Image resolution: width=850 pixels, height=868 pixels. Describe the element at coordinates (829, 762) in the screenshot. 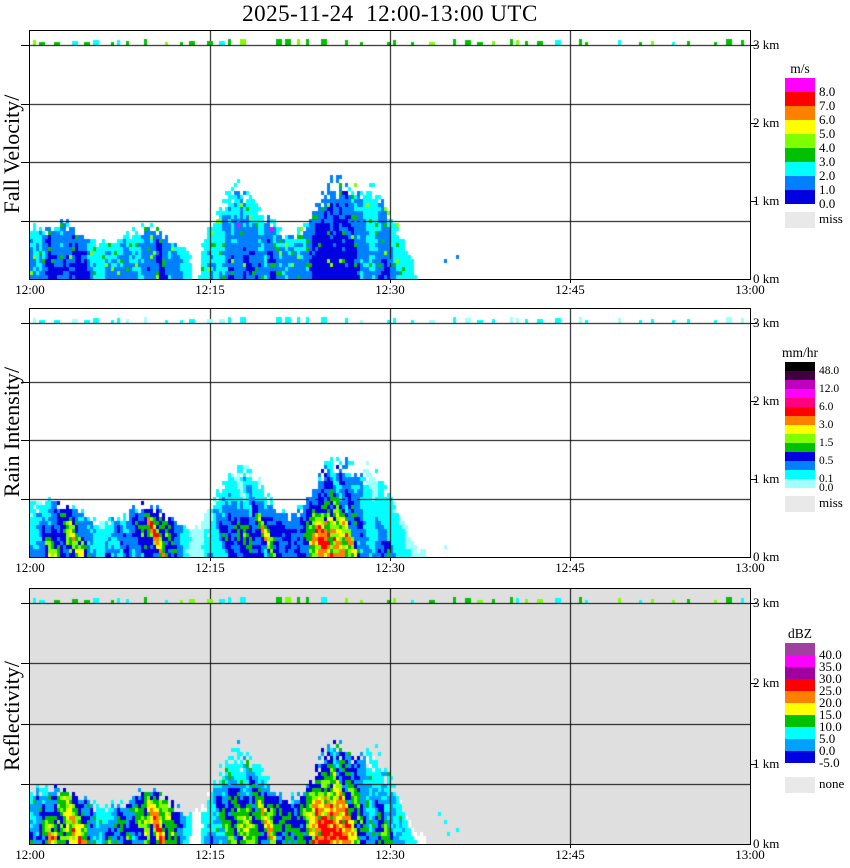

I see `colorbar-tick-label: -5.0` at that location.